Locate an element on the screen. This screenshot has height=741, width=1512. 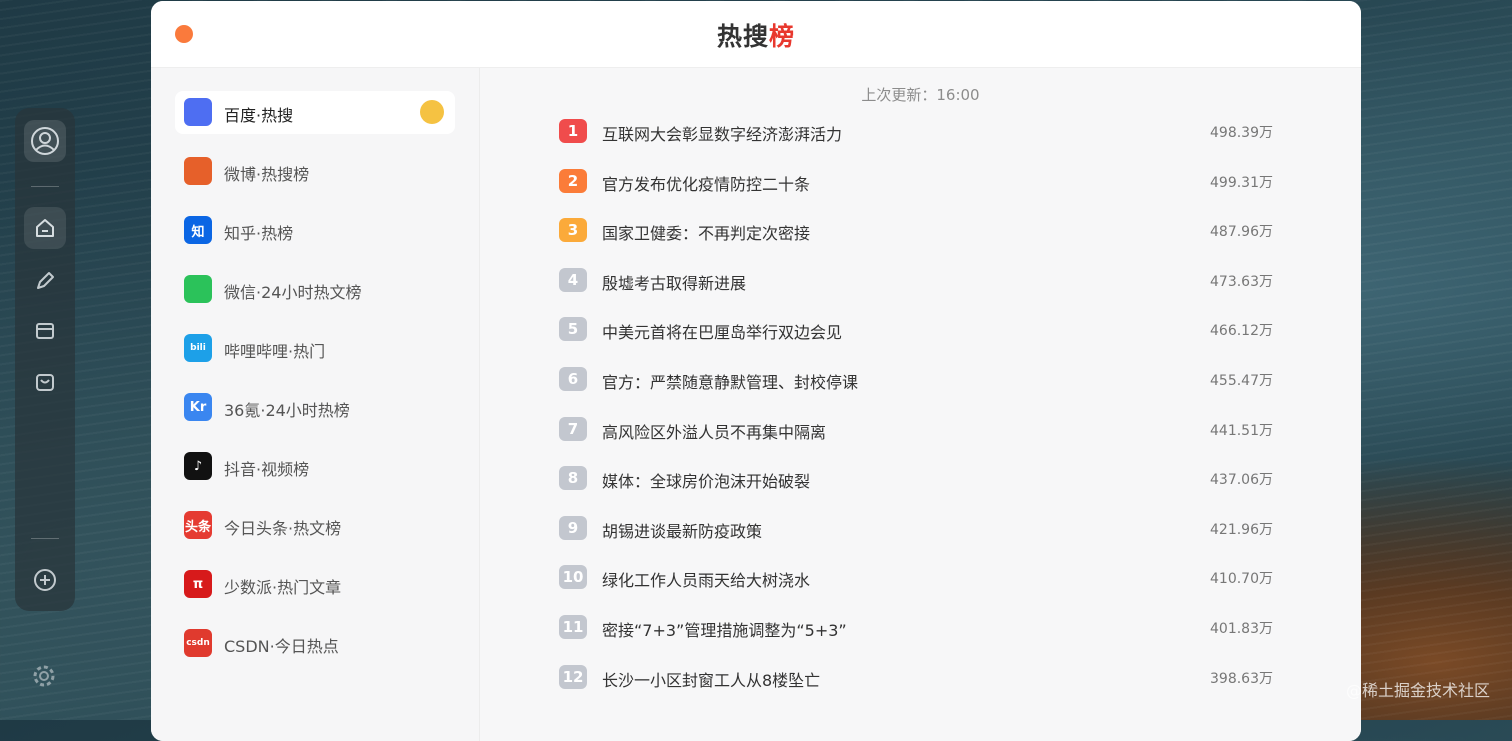
hot-item-title: 官方发布优化疫情防控二十条 is located at coordinates (706, 183).